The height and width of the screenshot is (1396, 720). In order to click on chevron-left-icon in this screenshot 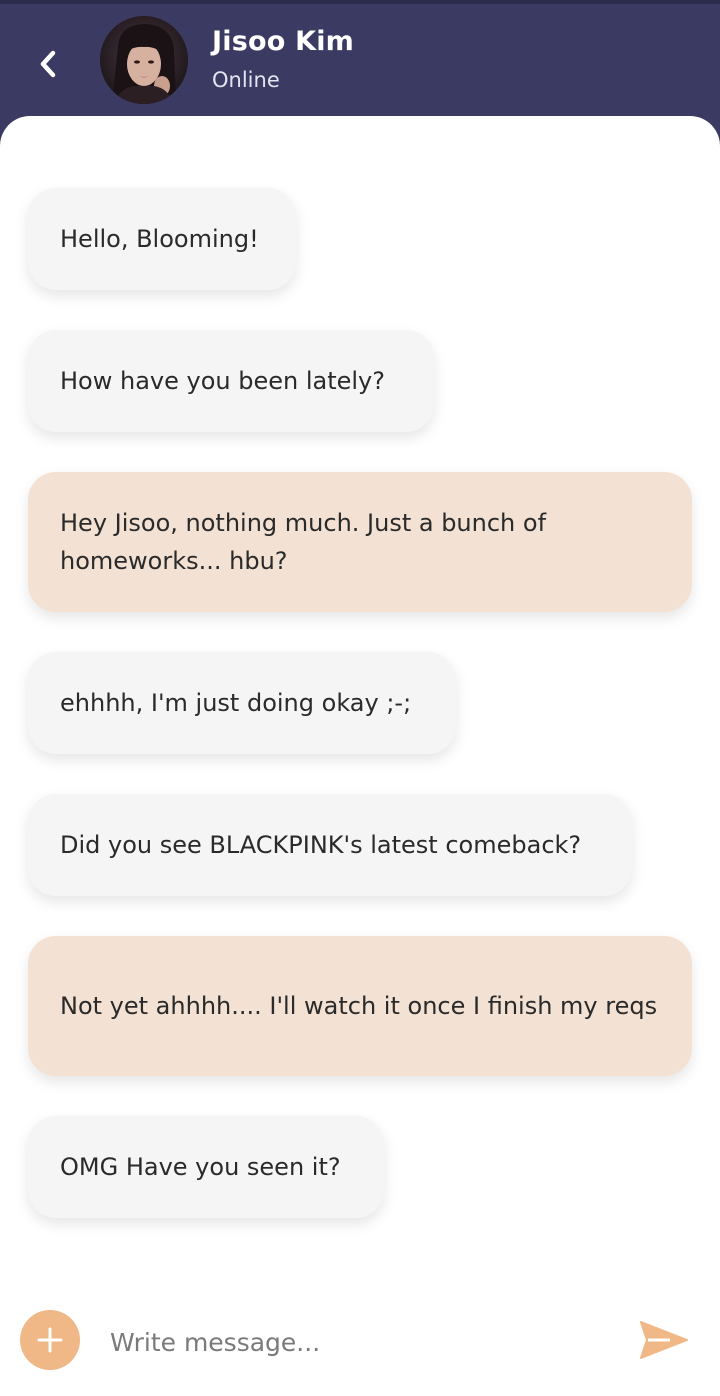, I will do `click(48, 64)`.